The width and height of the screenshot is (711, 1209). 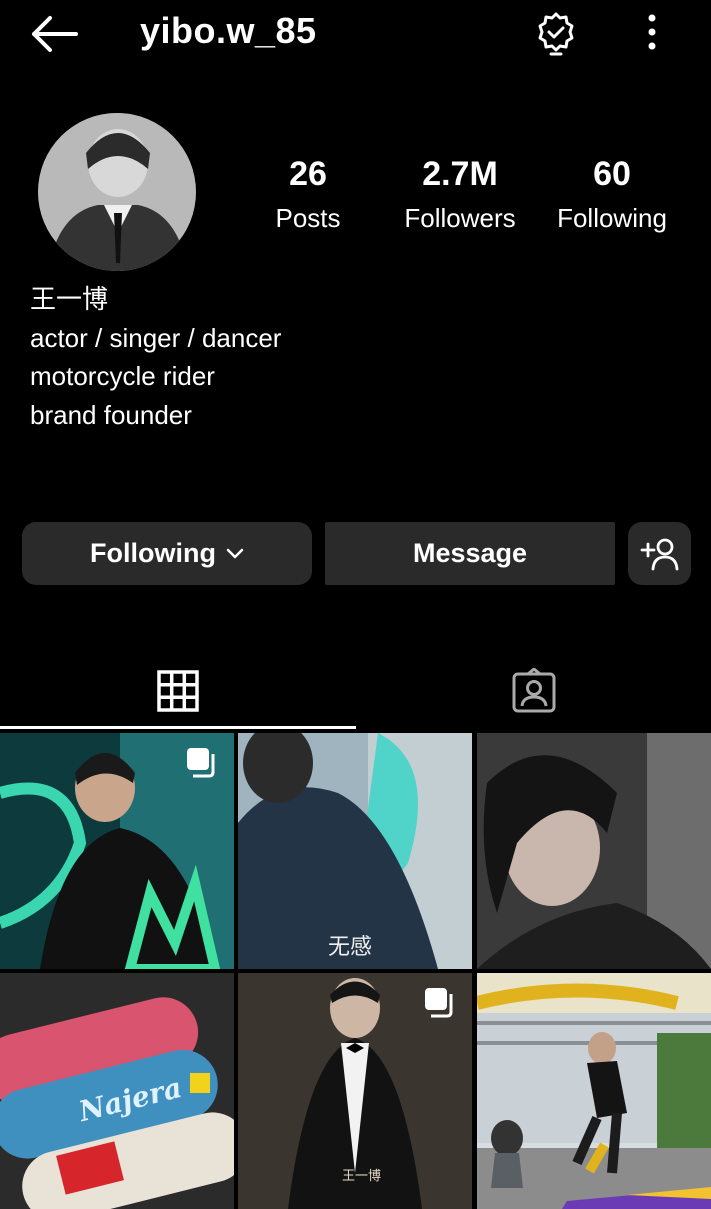 I want to click on profile-name: 王一博, so click(x=69, y=299).